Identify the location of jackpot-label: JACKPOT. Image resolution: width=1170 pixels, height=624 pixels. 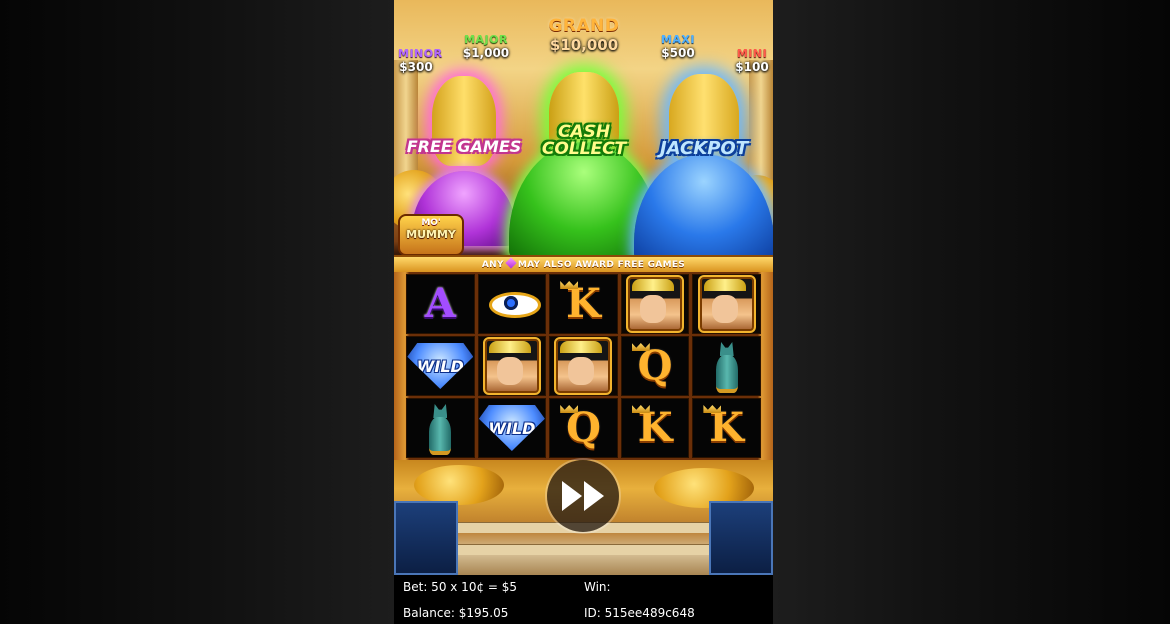
(703, 148).